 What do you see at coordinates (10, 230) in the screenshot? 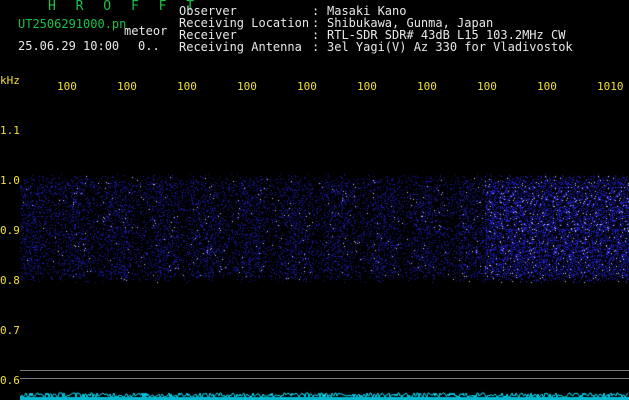
I see `y-tick-label: 0.9` at bounding box center [10, 230].